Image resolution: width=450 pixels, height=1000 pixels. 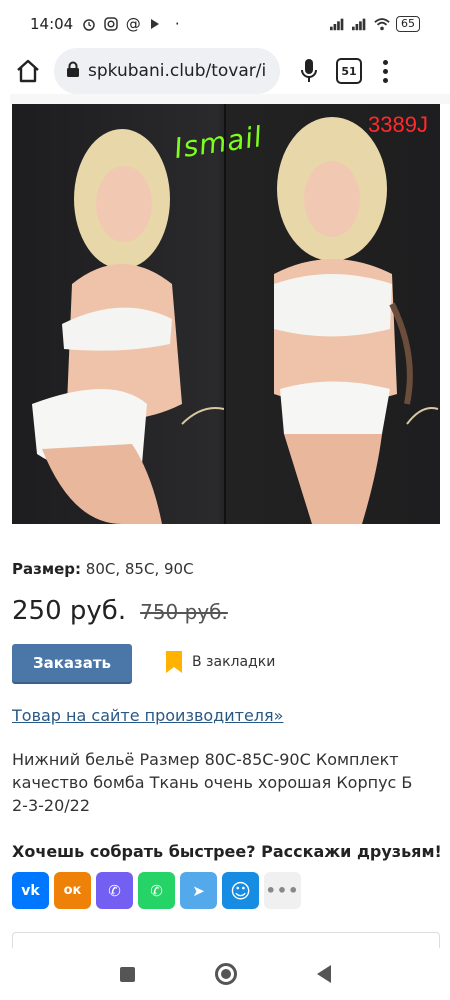 What do you see at coordinates (234, 662) in the screenshot?
I see `bookmark-label: В закладки` at bounding box center [234, 662].